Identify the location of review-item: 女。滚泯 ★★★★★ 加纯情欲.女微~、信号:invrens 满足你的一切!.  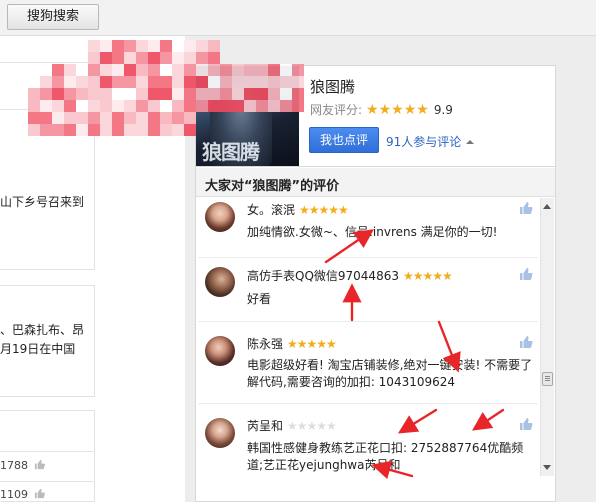
(368, 228).